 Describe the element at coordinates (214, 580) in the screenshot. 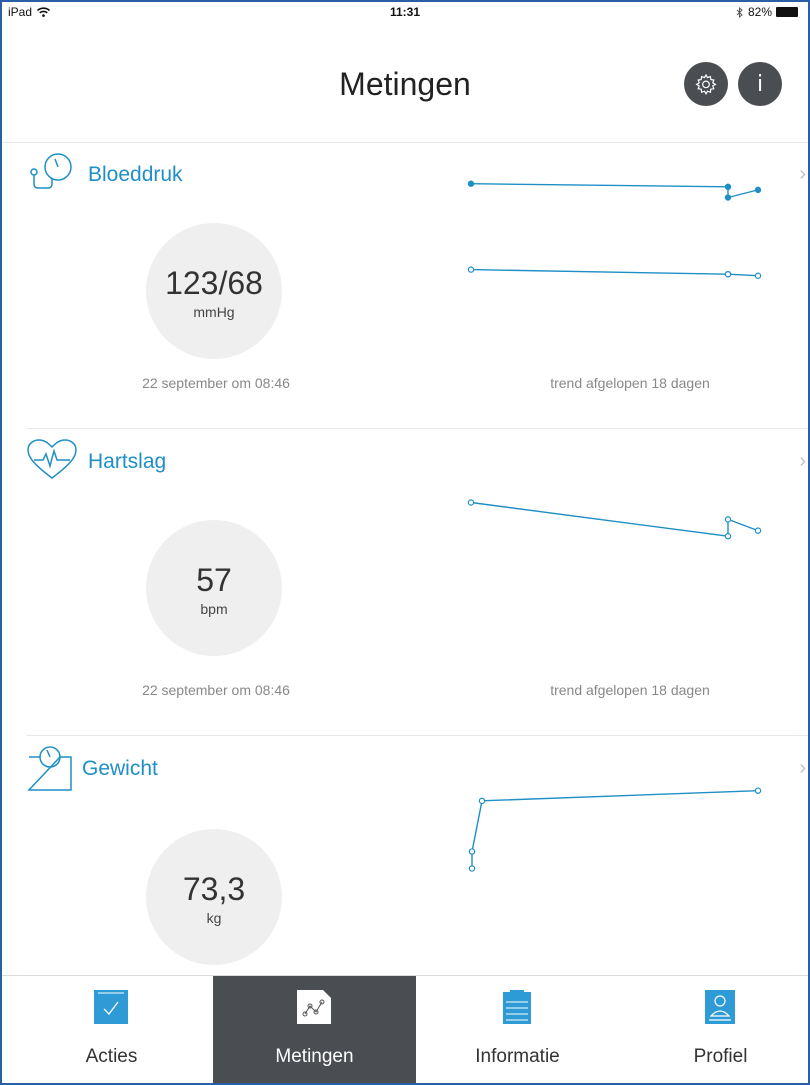

I see `measurement-value: 57` at that location.